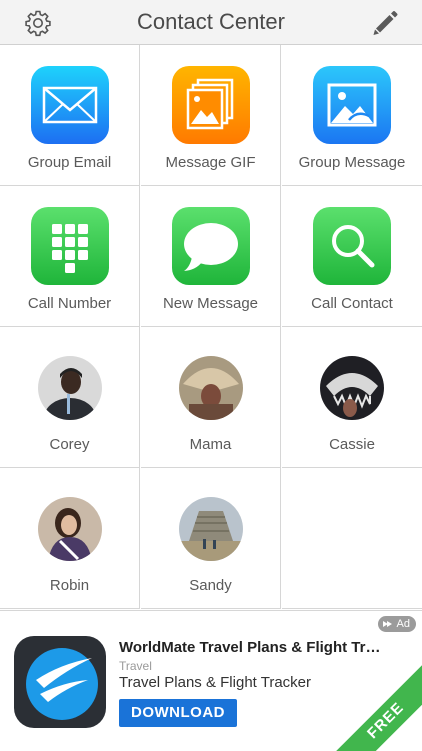  I want to click on ad-badge: Ad, so click(396, 624).